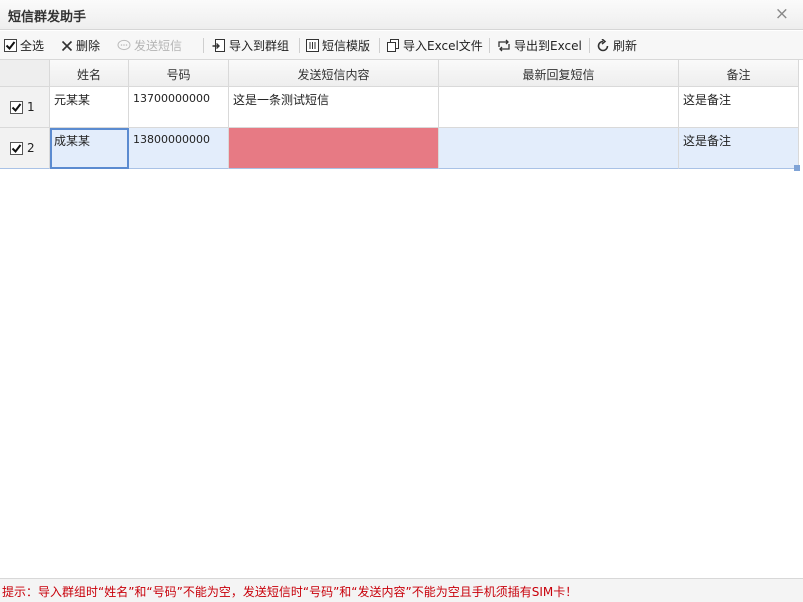 The image size is (803, 602). What do you see at coordinates (89, 107) in the screenshot?
I see `cell-name: 元某某` at bounding box center [89, 107].